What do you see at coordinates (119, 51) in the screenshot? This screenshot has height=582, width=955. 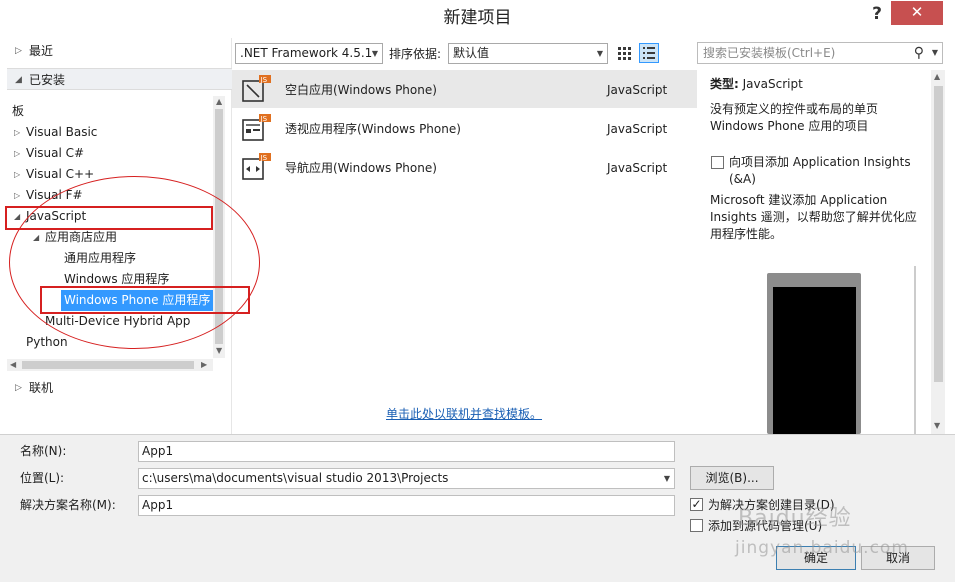 I see `recent-section: ▷ 最近` at bounding box center [119, 51].